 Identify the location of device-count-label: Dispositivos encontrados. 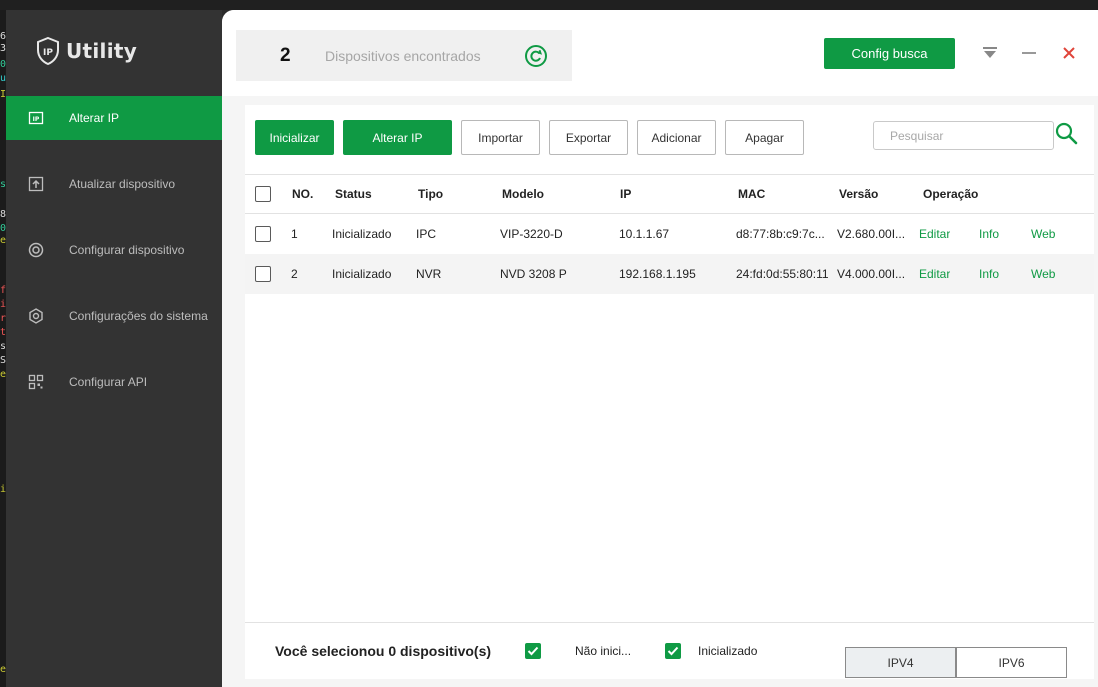
(403, 55).